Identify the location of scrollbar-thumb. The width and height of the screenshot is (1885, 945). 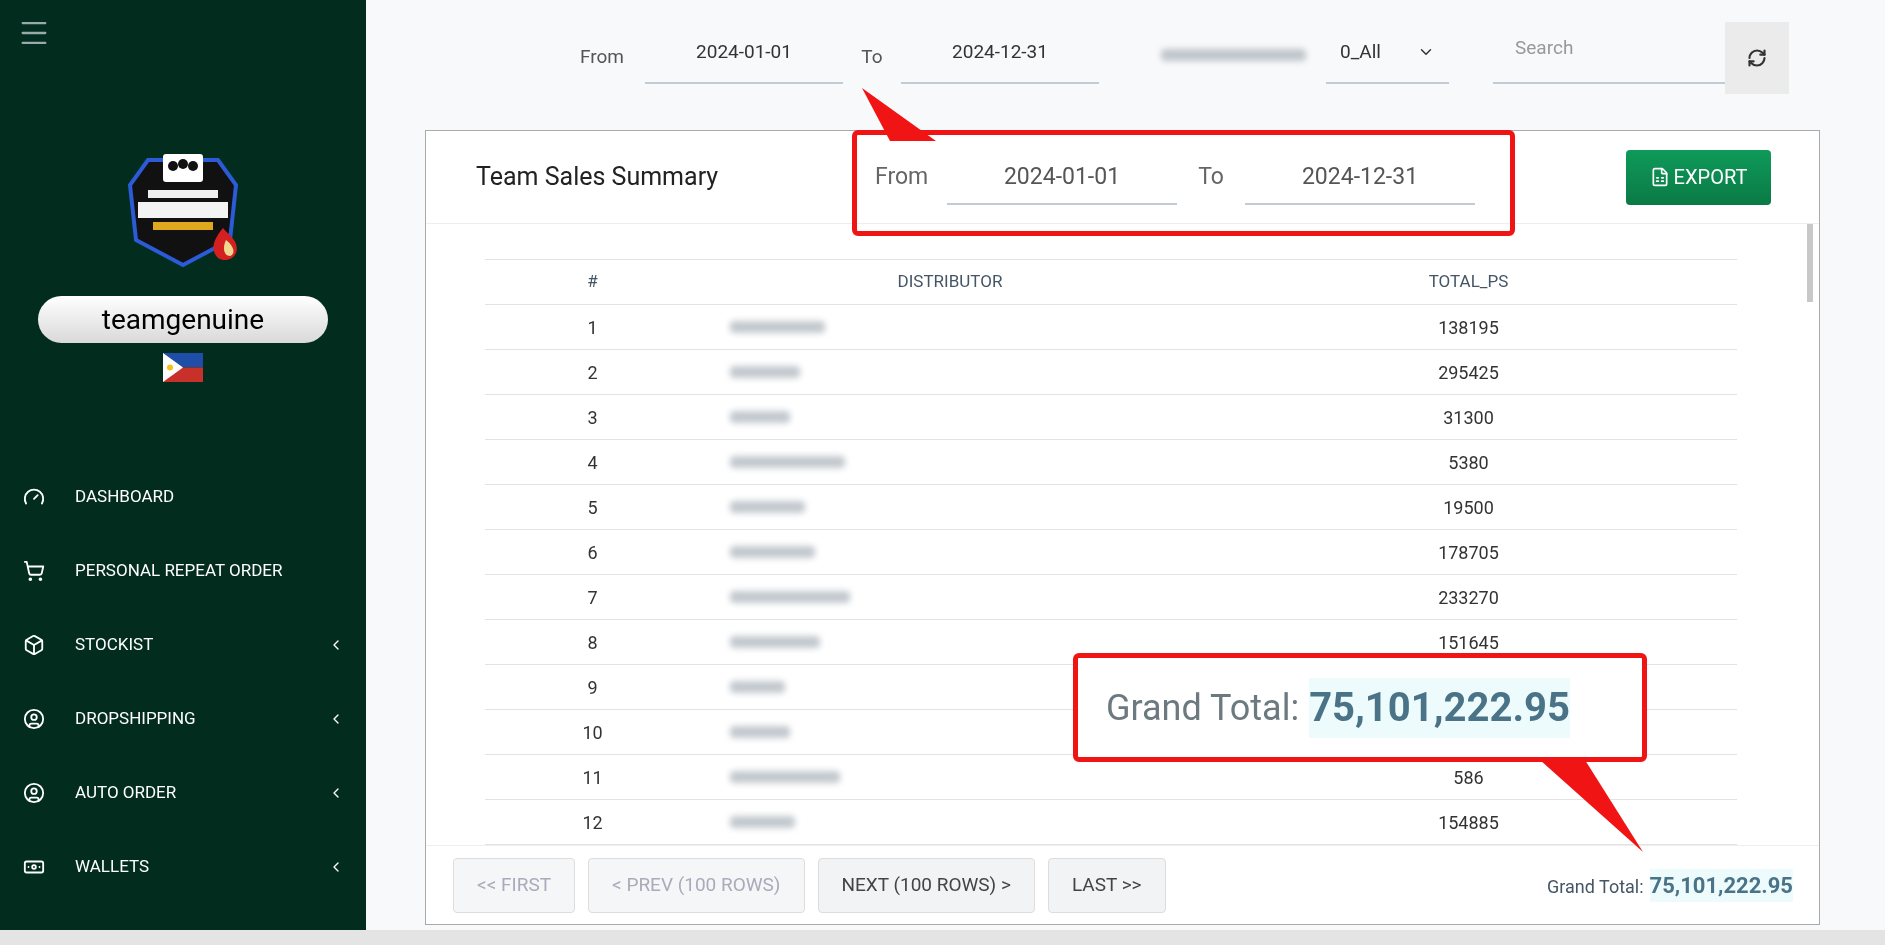
(1810, 263).